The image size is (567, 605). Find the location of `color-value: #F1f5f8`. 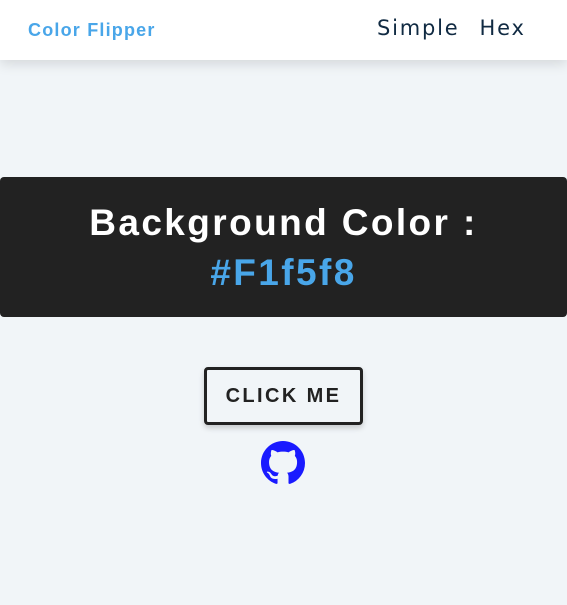

color-value: #F1f5f8 is located at coordinates (283, 272).